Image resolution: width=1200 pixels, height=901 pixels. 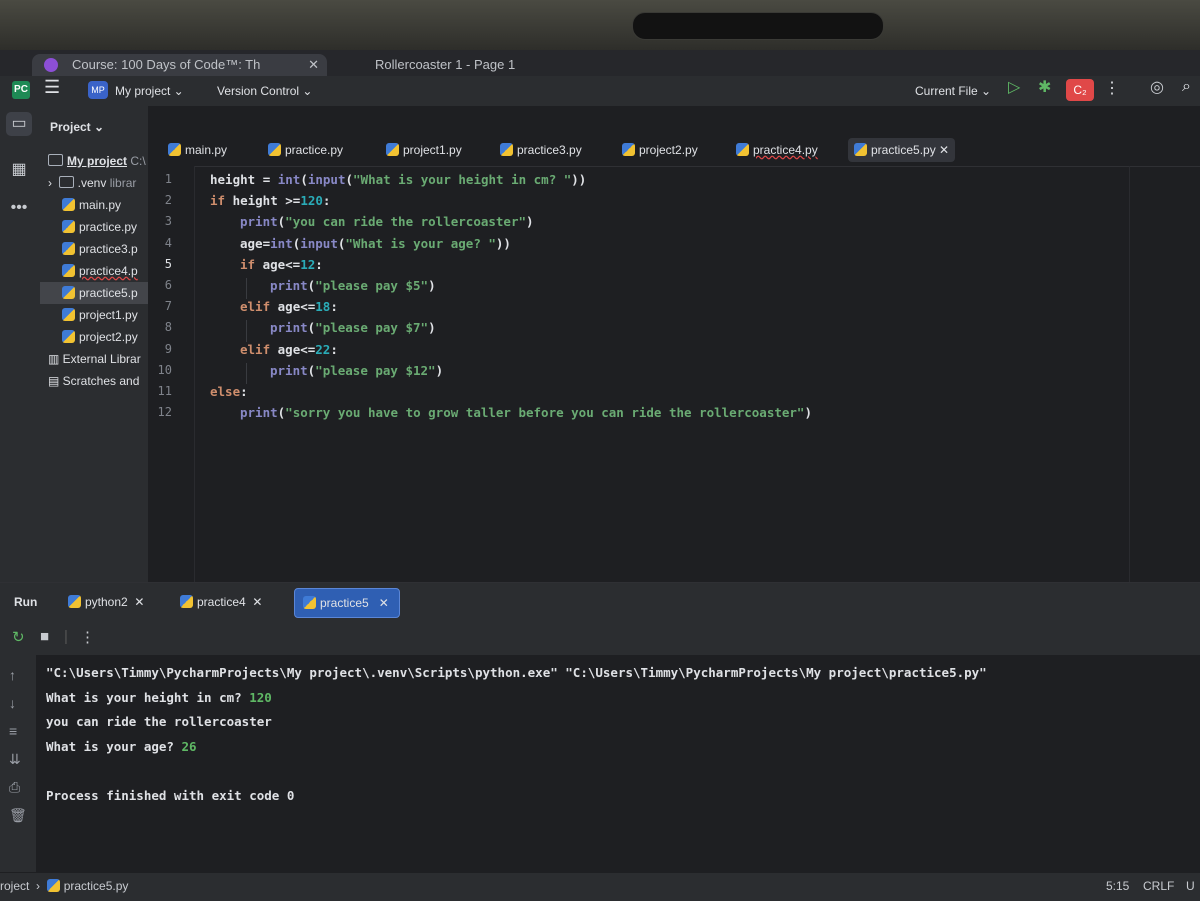 What do you see at coordinates (289, 349) in the screenshot?
I see `code-line: elif age<=22:` at bounding box center [289, 349].